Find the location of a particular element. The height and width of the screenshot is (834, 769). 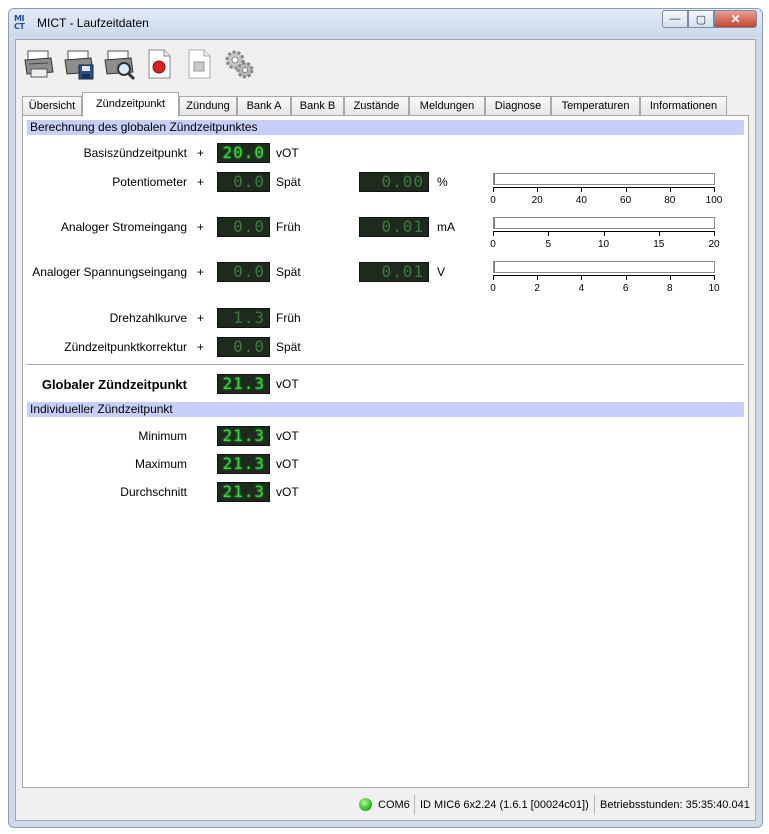

tab-zuendzeitpunkt: Zündzeitpunkt is located at coordinates (130, 104).